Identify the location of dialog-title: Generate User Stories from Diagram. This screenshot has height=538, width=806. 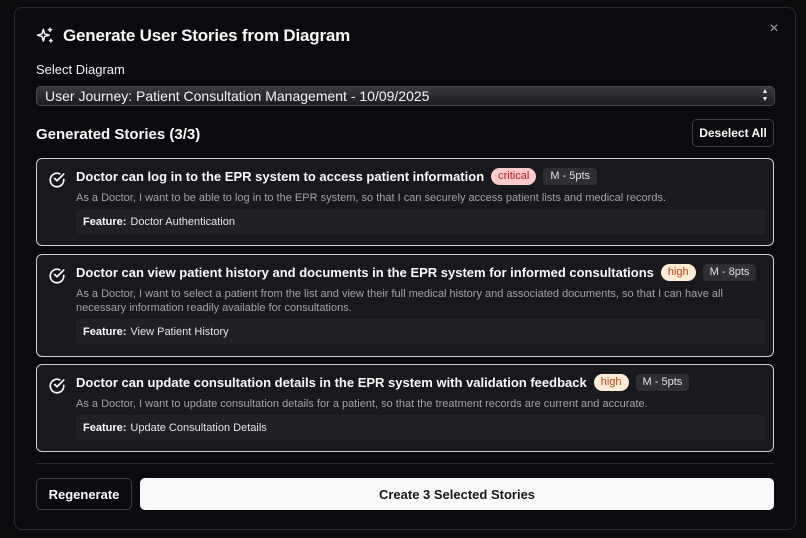
(207, 35).